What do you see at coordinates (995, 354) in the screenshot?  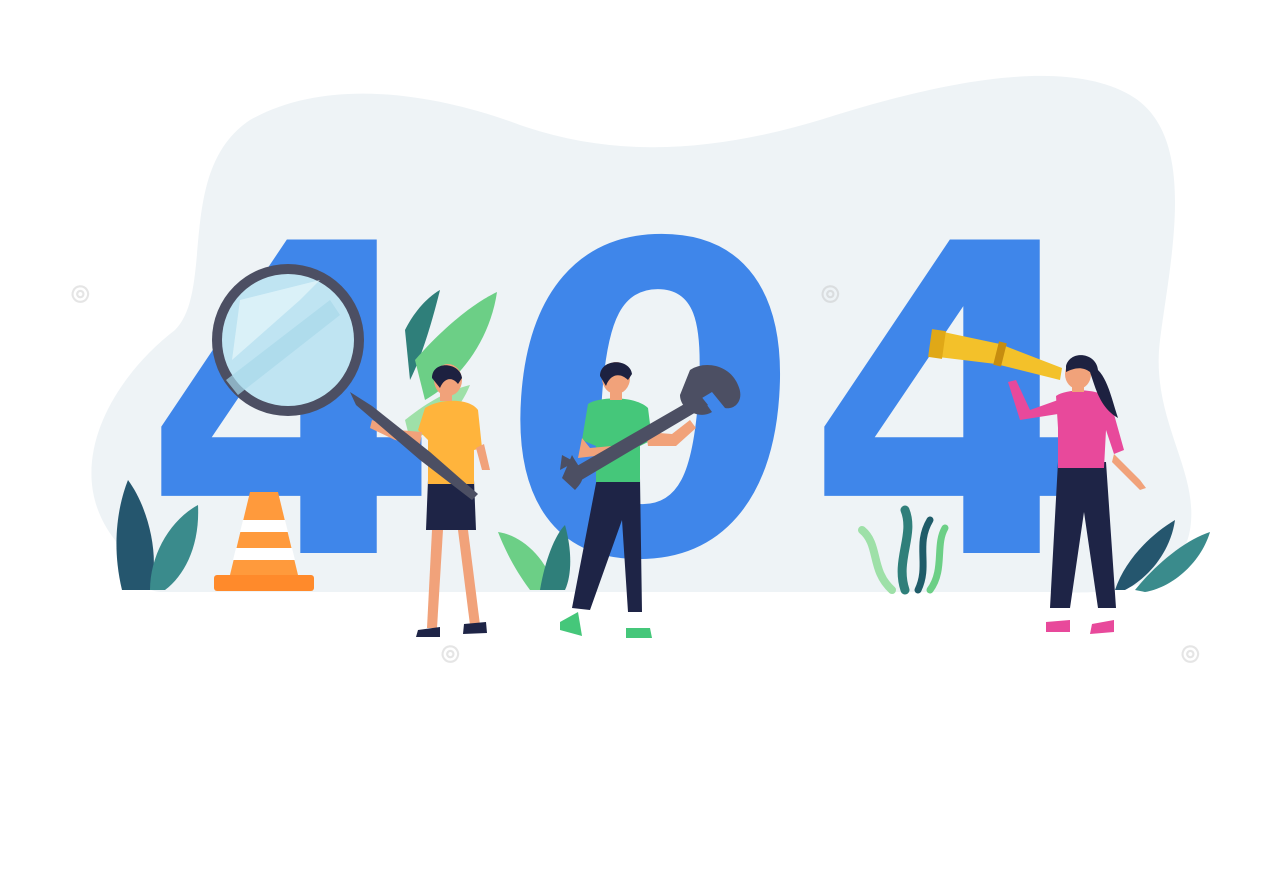 I see `spyglass-icon` at bounding box center [995, 354].